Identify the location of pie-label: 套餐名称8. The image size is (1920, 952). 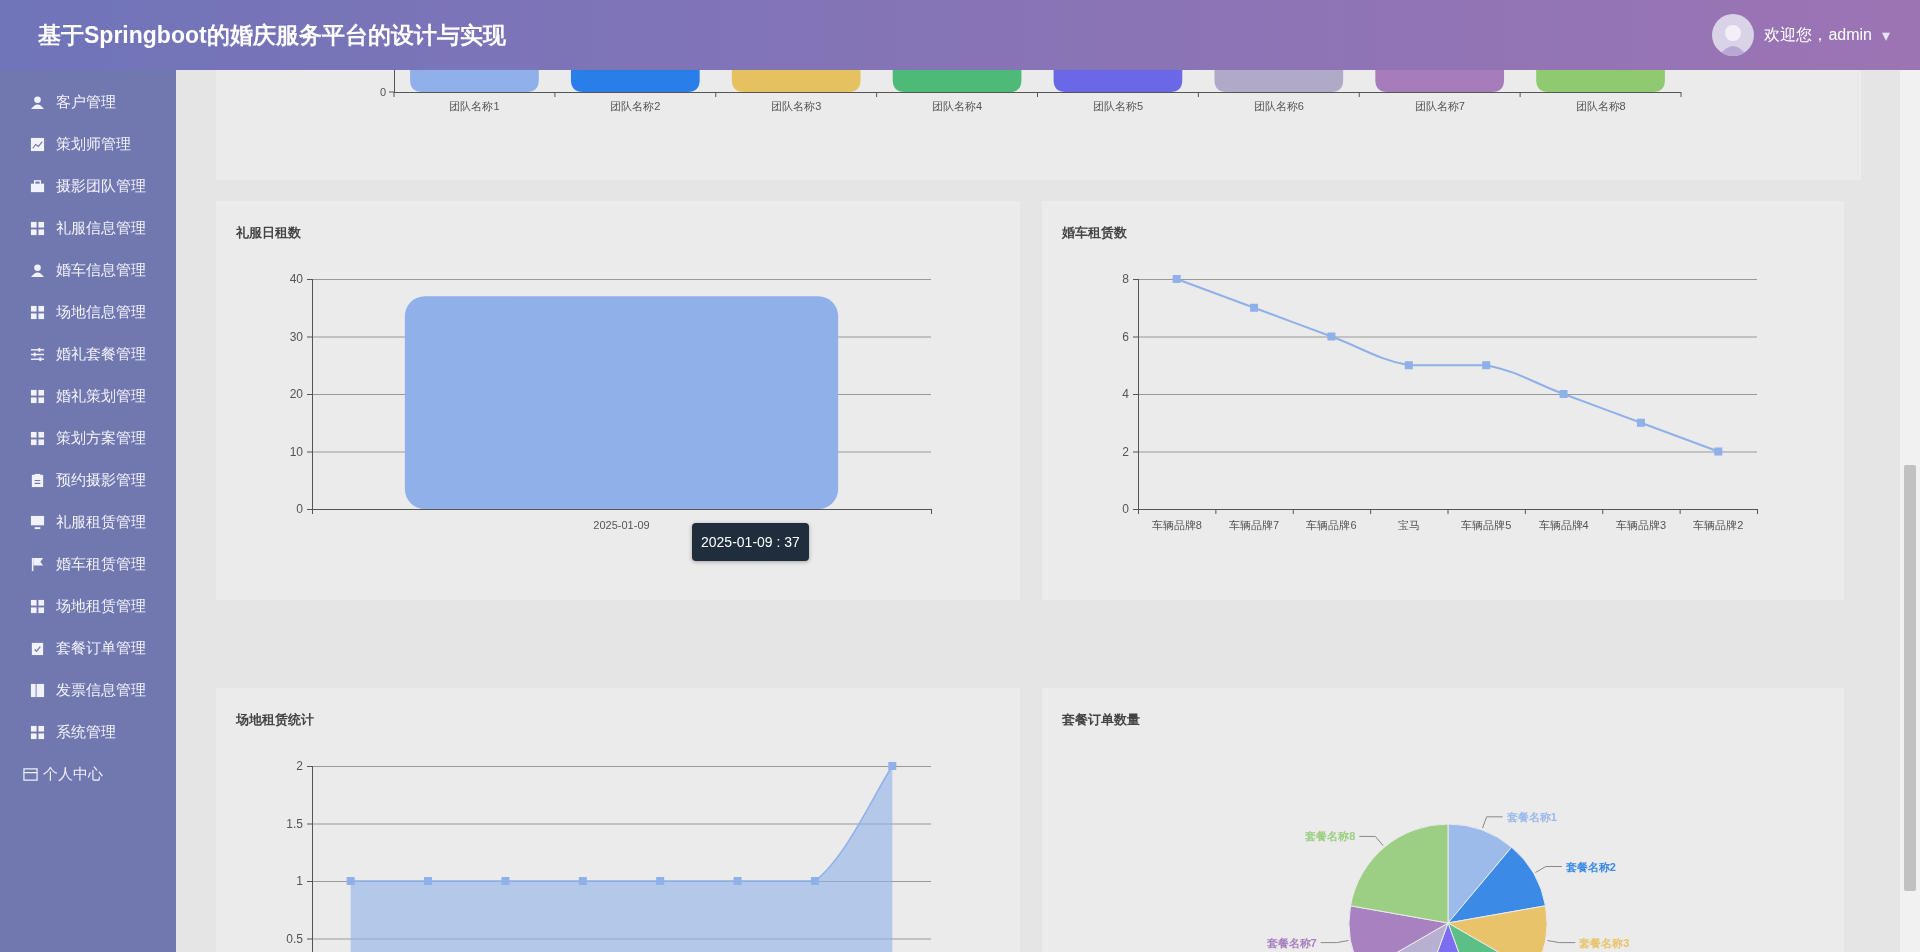
(1330, 836).